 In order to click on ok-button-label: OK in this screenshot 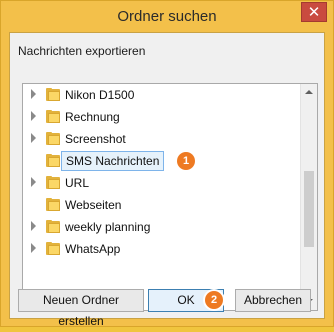, I will do `click(186, 300)`.